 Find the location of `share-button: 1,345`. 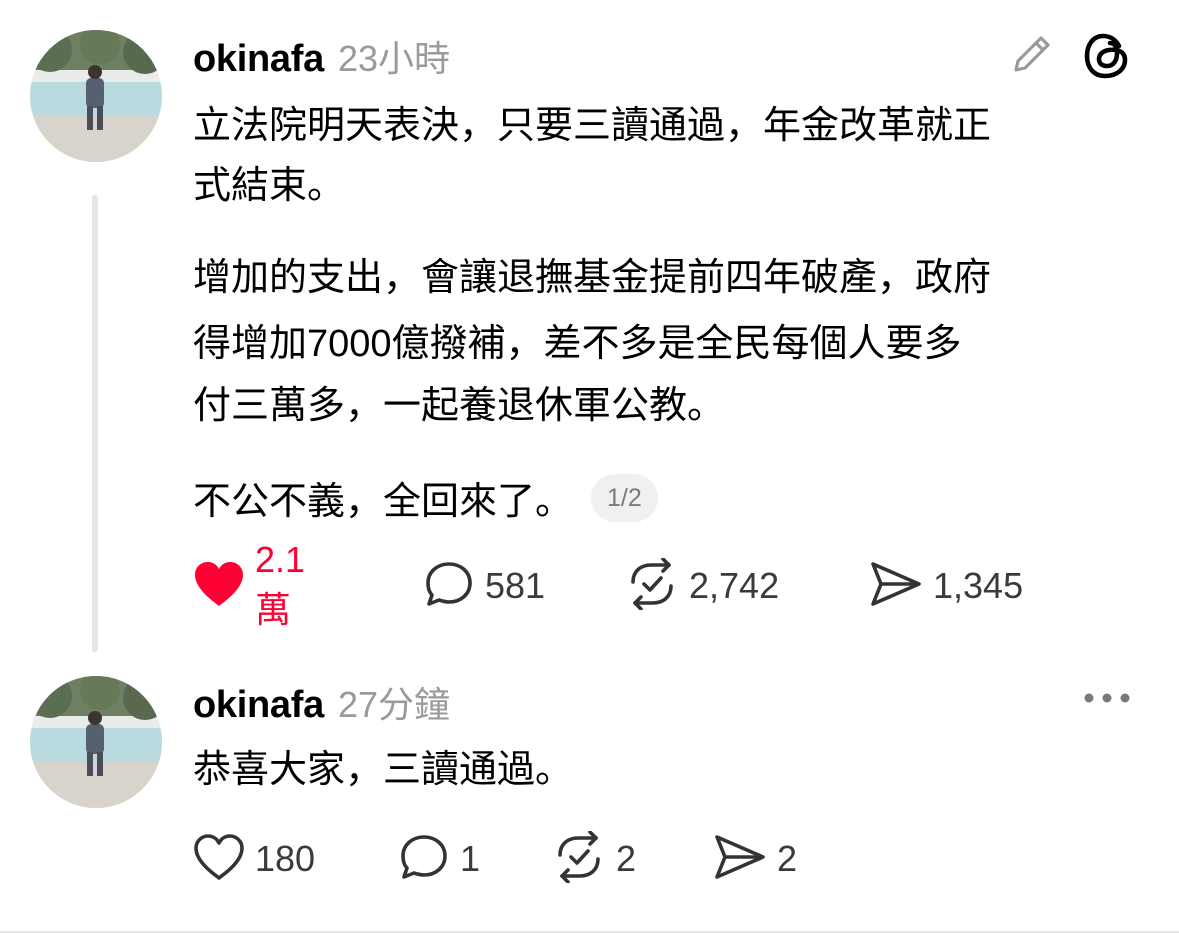

share-button: 1,345 is located at coordinates (946, 586).